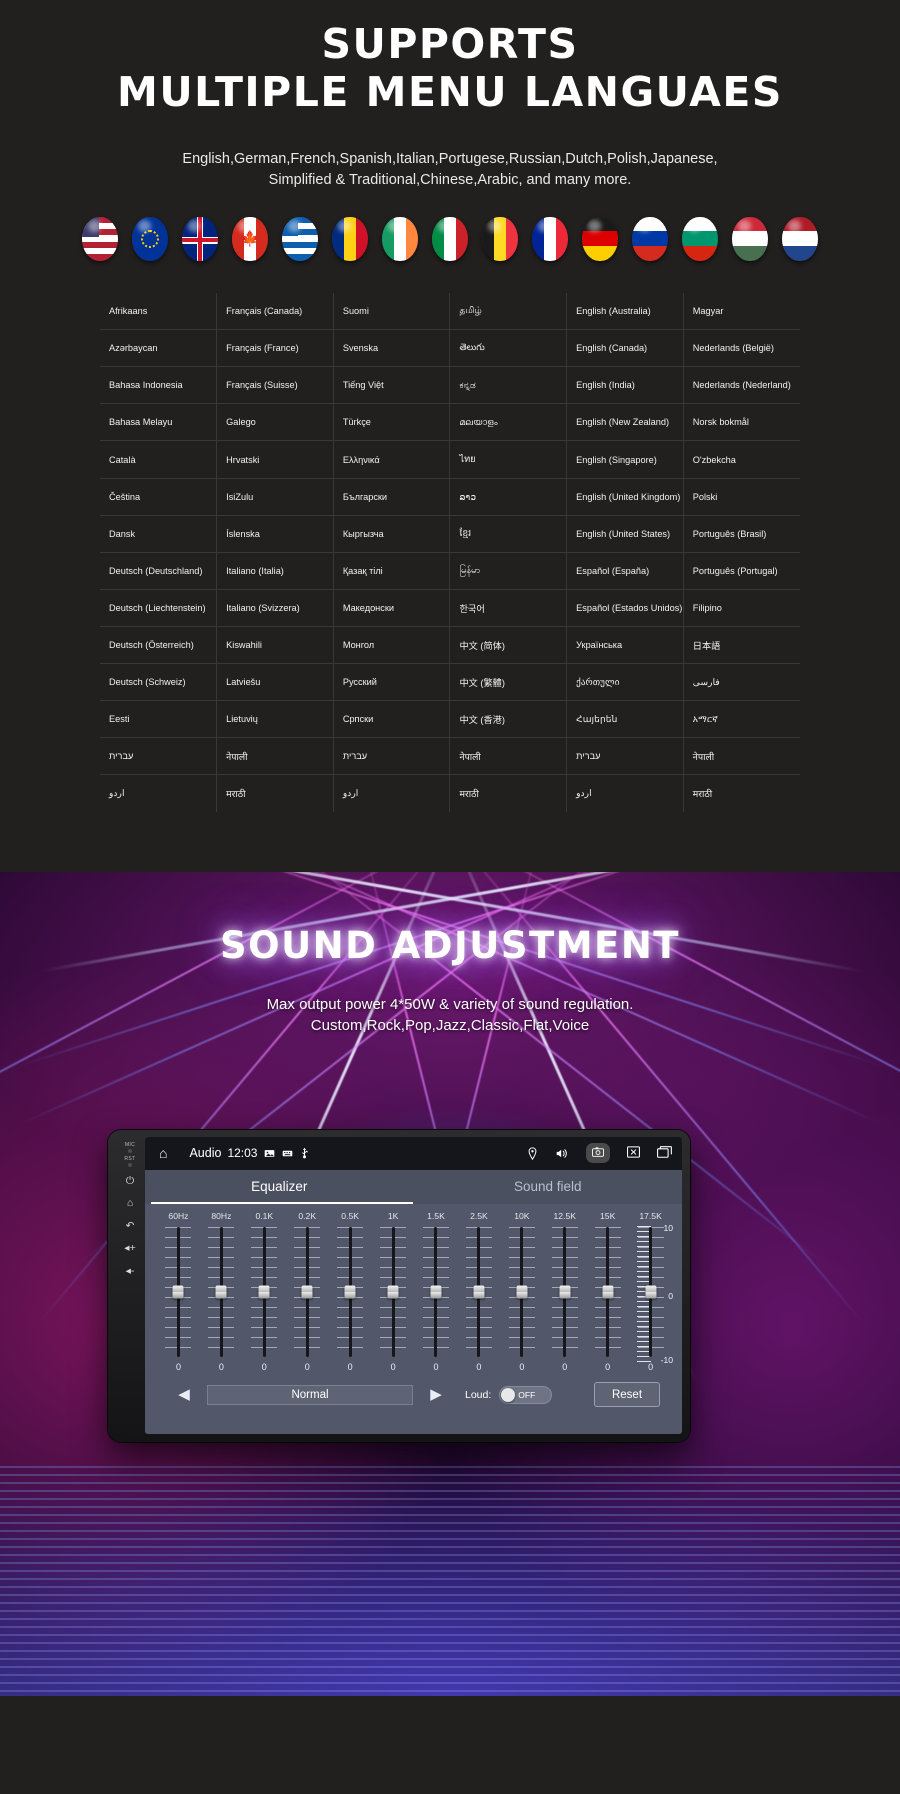  I want to click on picture-icon, so click(270, 1153).